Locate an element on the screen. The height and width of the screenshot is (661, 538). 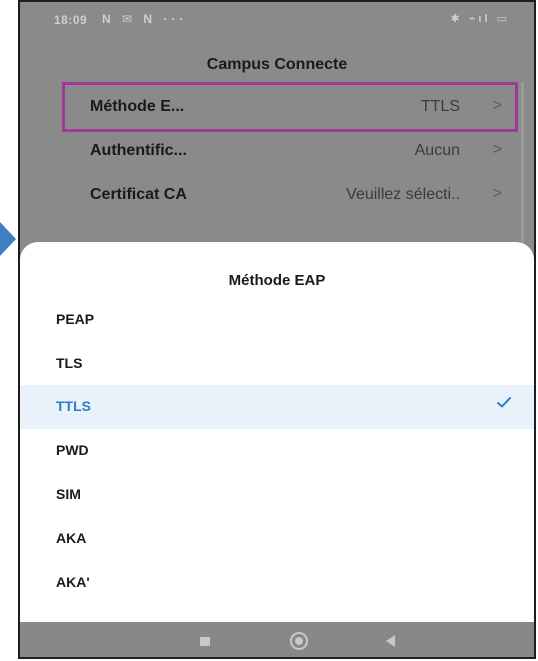
option-peap: PEAP is located at coordinates (277, 320).